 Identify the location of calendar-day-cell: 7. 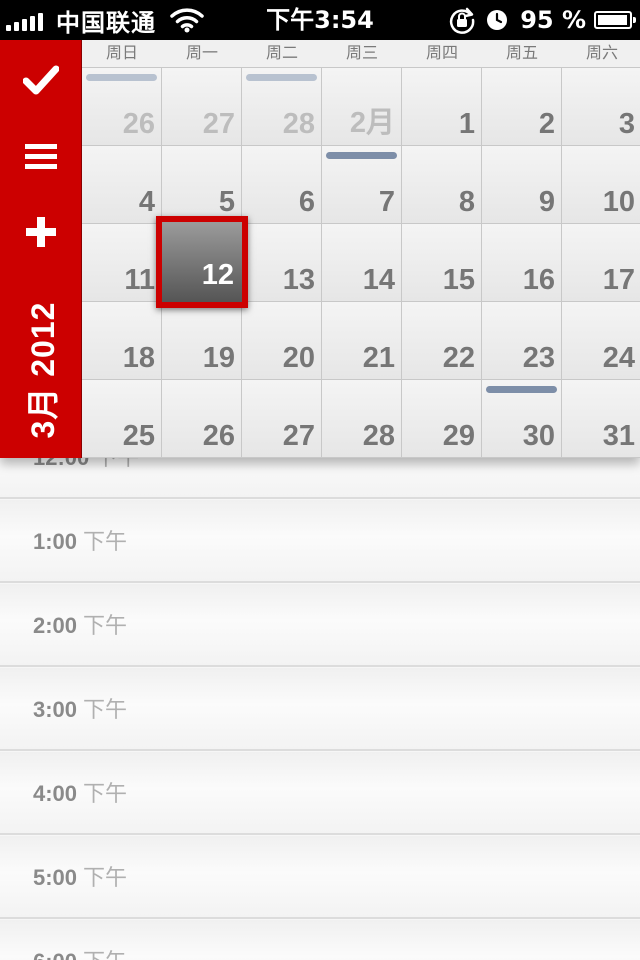
(361, 184).